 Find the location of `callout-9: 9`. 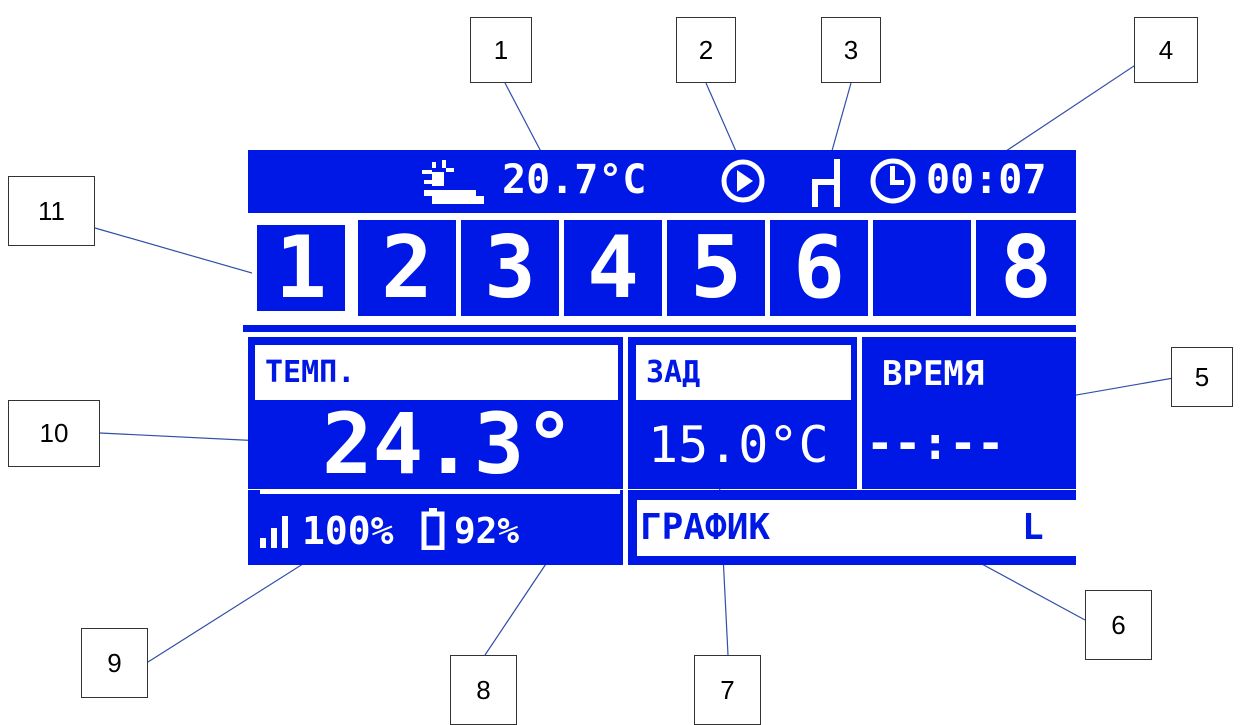

callout-9: 9 is located at coordinates (114, 663).